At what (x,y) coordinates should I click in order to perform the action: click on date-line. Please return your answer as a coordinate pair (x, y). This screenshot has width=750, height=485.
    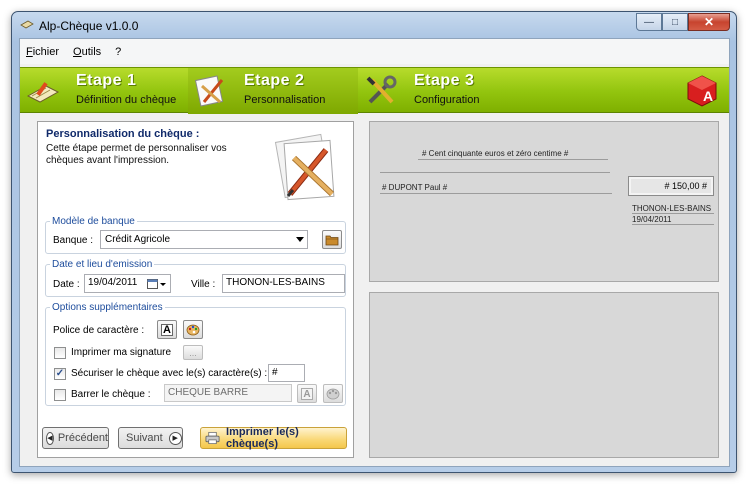
    Looking at the image, I should click on (673, 224).